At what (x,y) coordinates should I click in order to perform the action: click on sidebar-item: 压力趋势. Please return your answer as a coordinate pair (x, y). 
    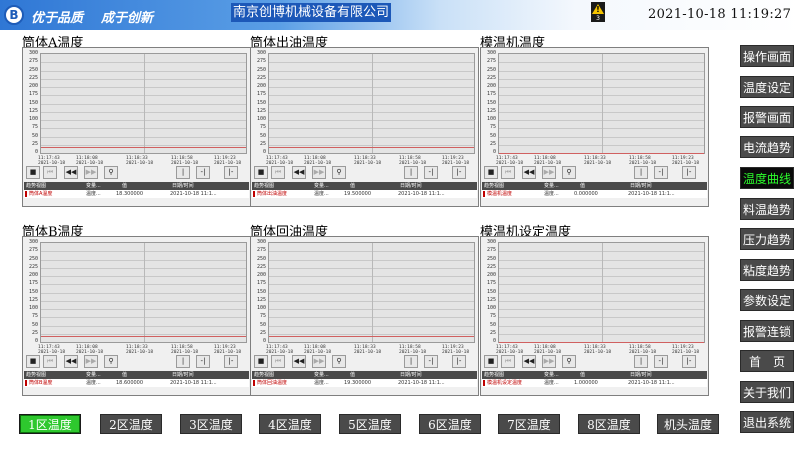
    Looking at the image, I should click on (767, 239).